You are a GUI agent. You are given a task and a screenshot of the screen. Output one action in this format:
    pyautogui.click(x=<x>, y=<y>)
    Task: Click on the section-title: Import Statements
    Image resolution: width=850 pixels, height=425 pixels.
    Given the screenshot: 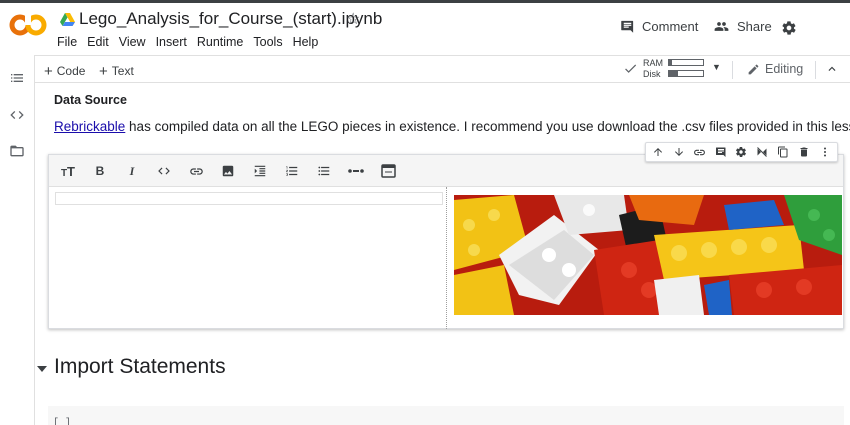 What is the action you would take?
    pyautogui.click(x=140, y=367)
    